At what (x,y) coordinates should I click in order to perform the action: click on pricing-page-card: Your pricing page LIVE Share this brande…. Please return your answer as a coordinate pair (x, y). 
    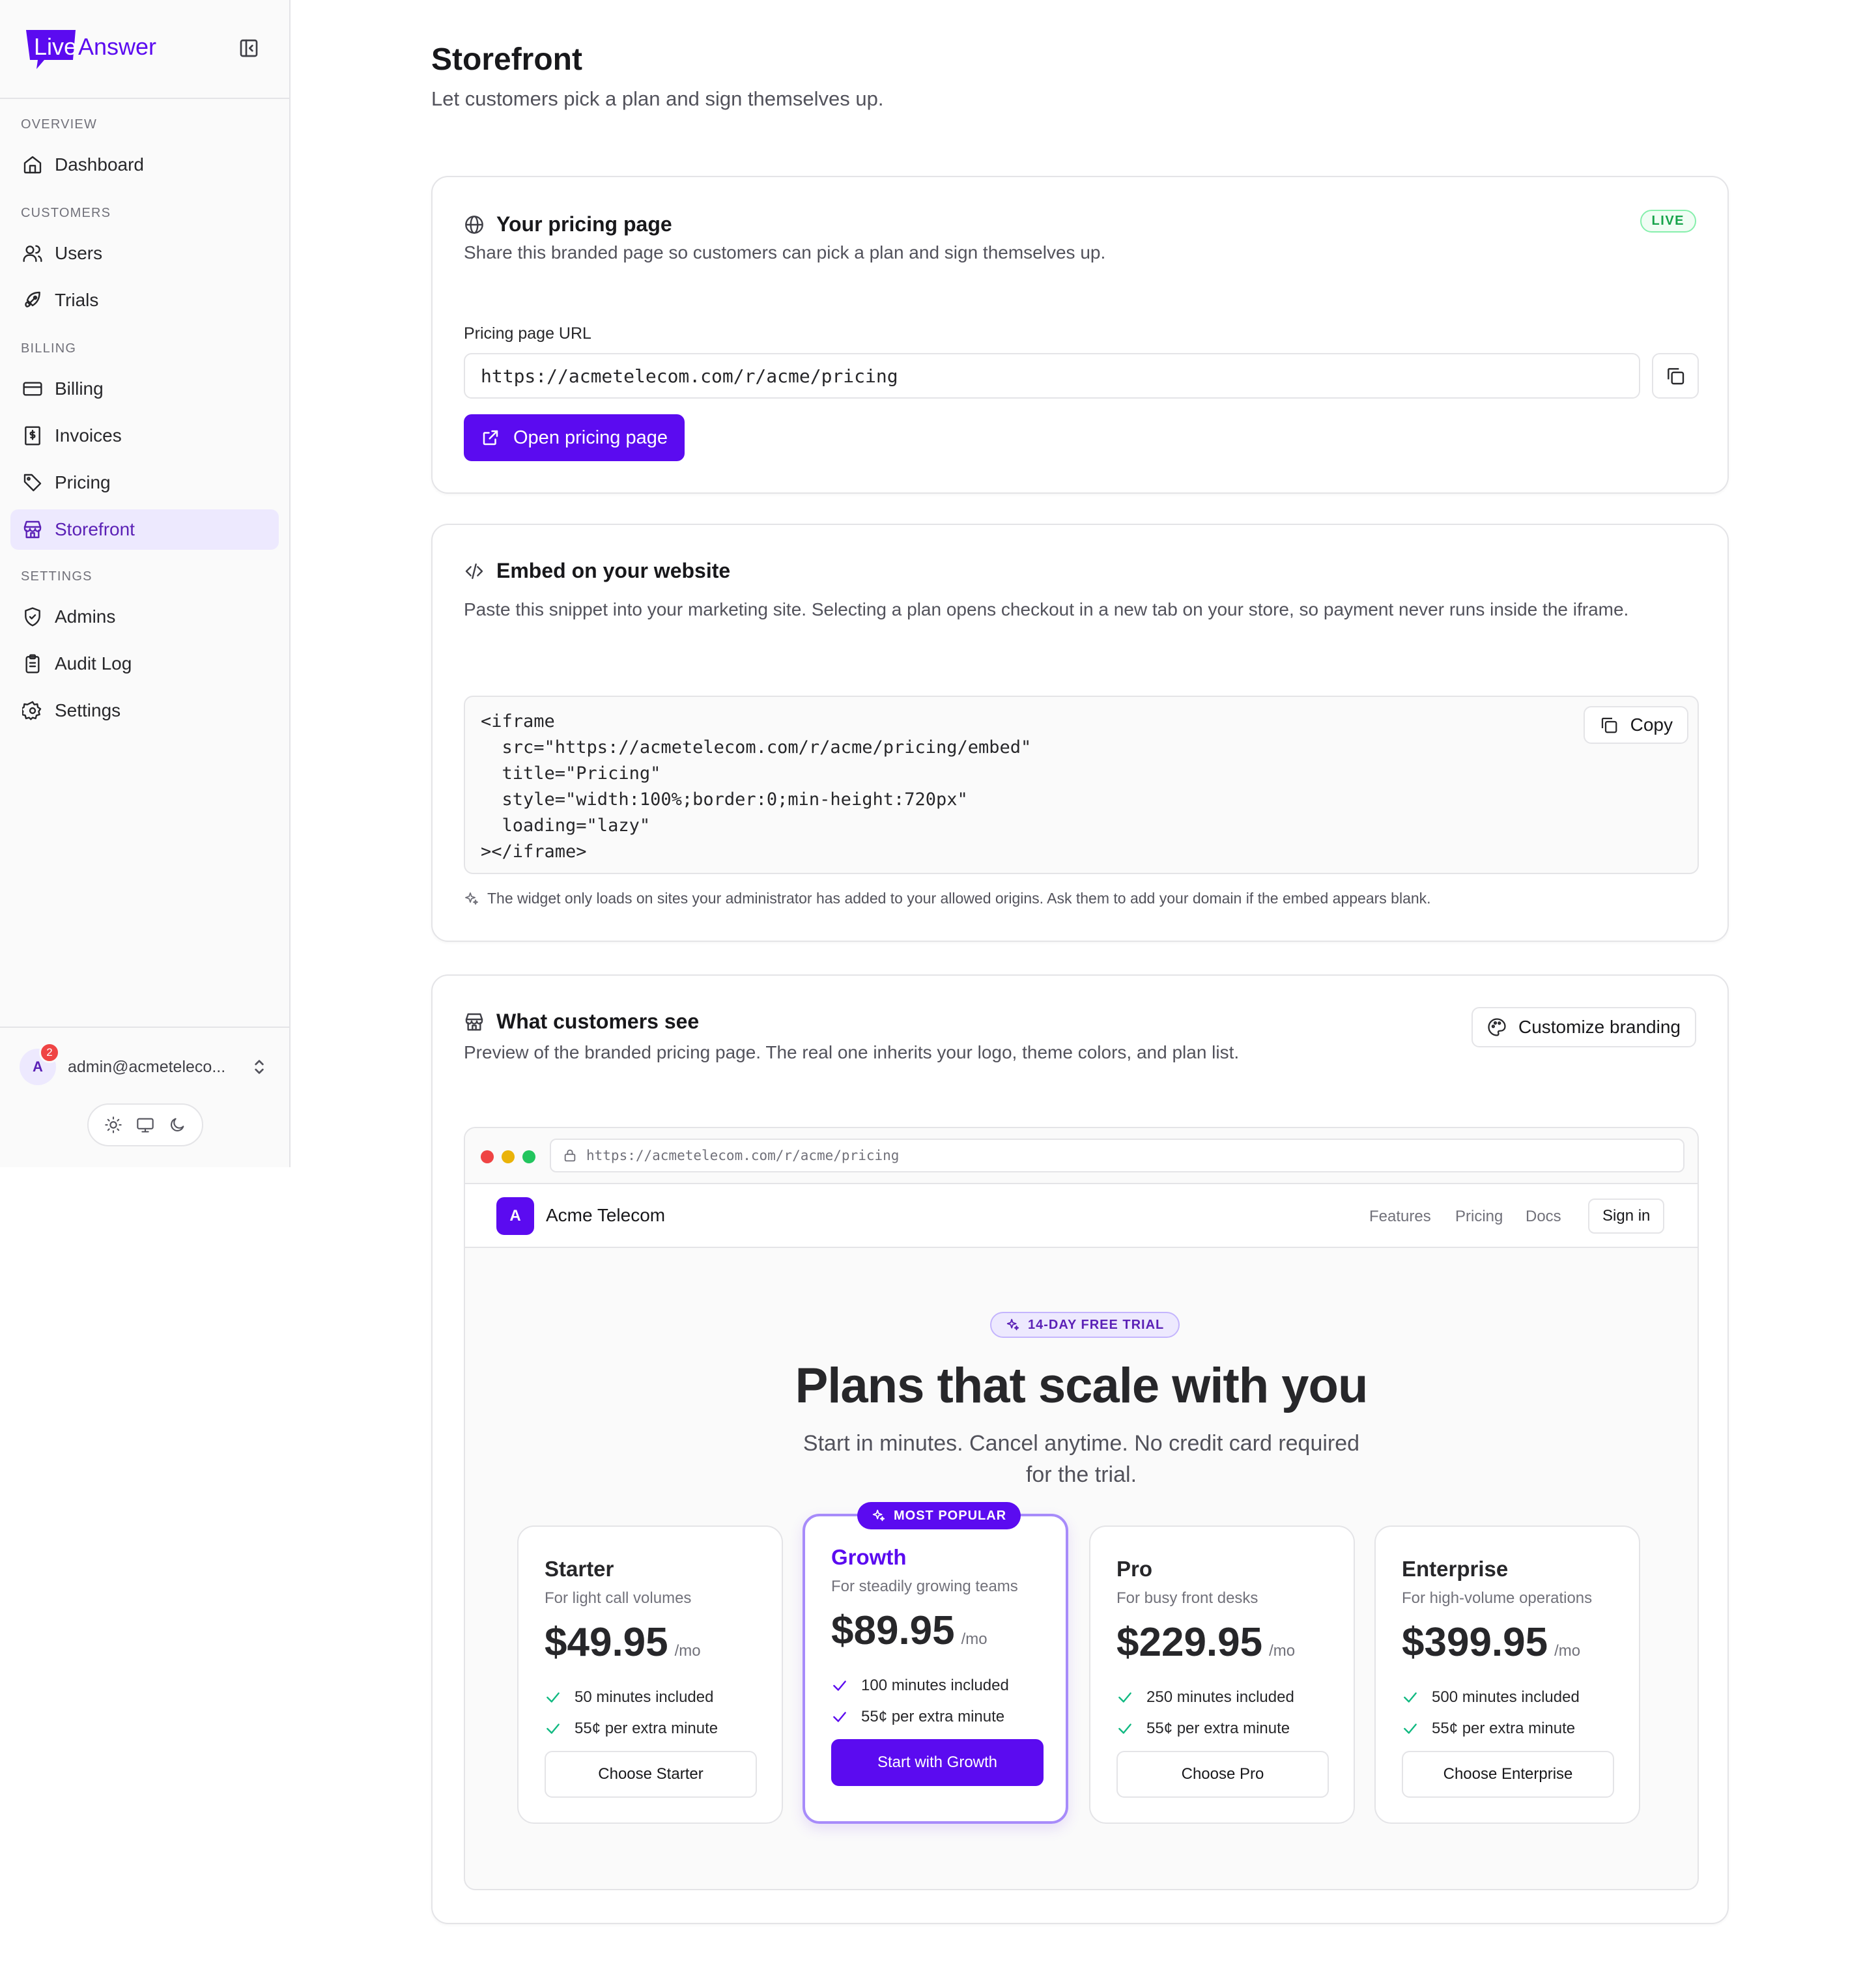
    Looking at the image, I should click on (1080, 335).